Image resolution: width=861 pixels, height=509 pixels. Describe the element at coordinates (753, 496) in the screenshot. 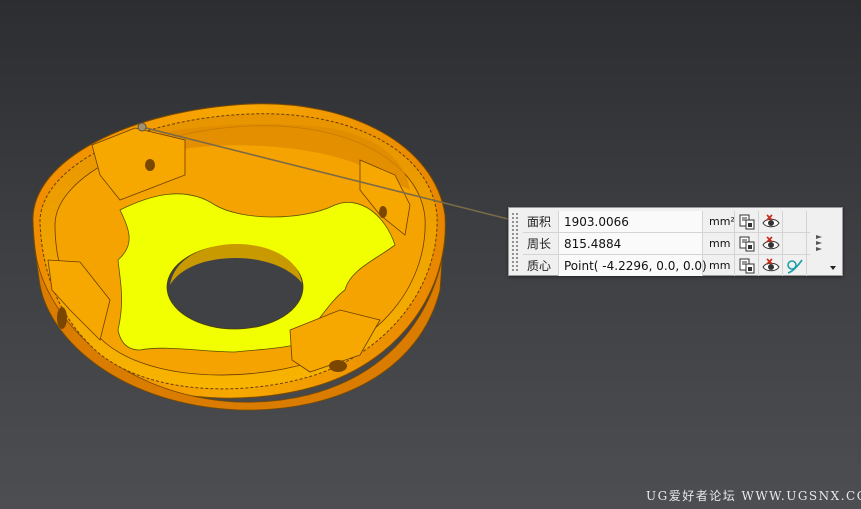

I see `watermark-text: UG爱好者论坛 WWW.UGSNX.COM` at that location.